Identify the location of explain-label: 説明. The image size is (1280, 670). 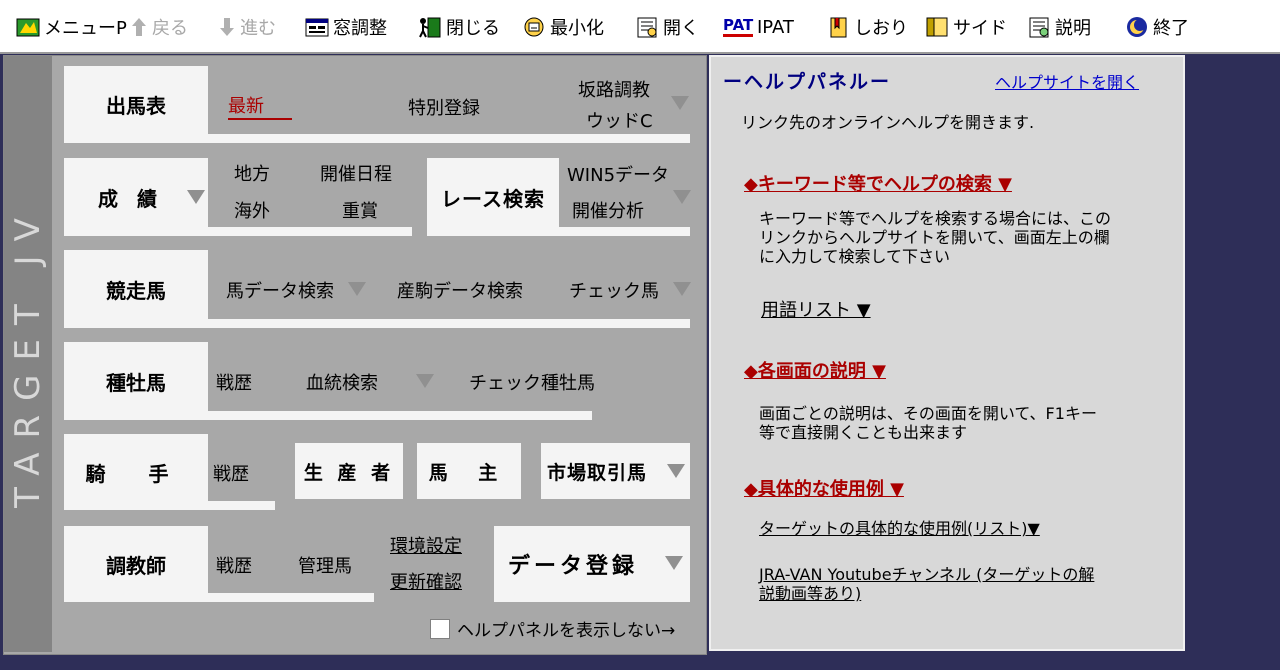
(1073, 28).